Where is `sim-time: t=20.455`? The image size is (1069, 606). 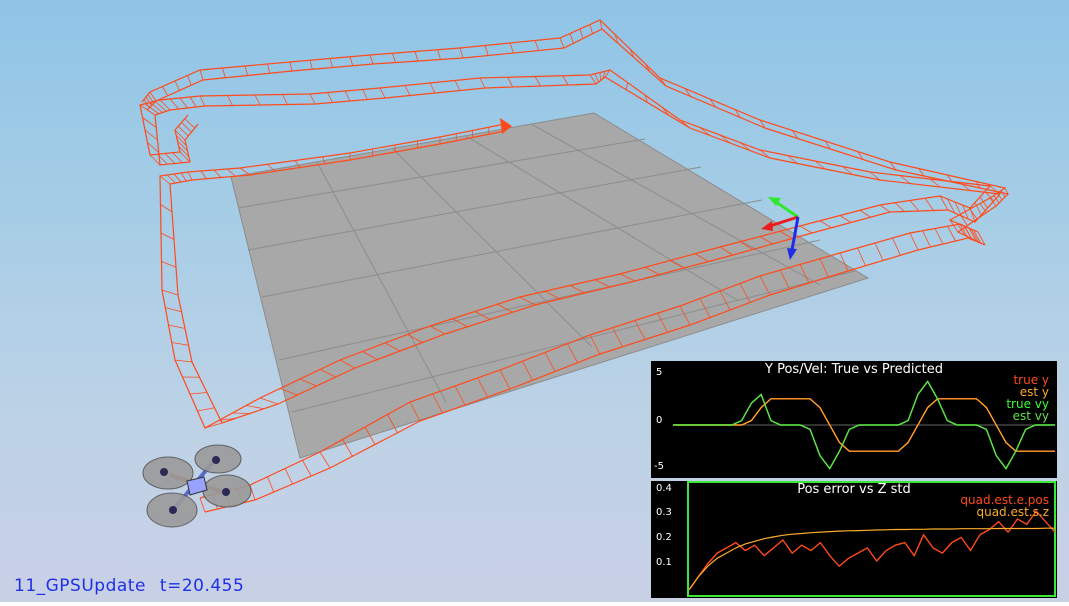 sim-time: t=20.455 is located at coordinates (202, 586).